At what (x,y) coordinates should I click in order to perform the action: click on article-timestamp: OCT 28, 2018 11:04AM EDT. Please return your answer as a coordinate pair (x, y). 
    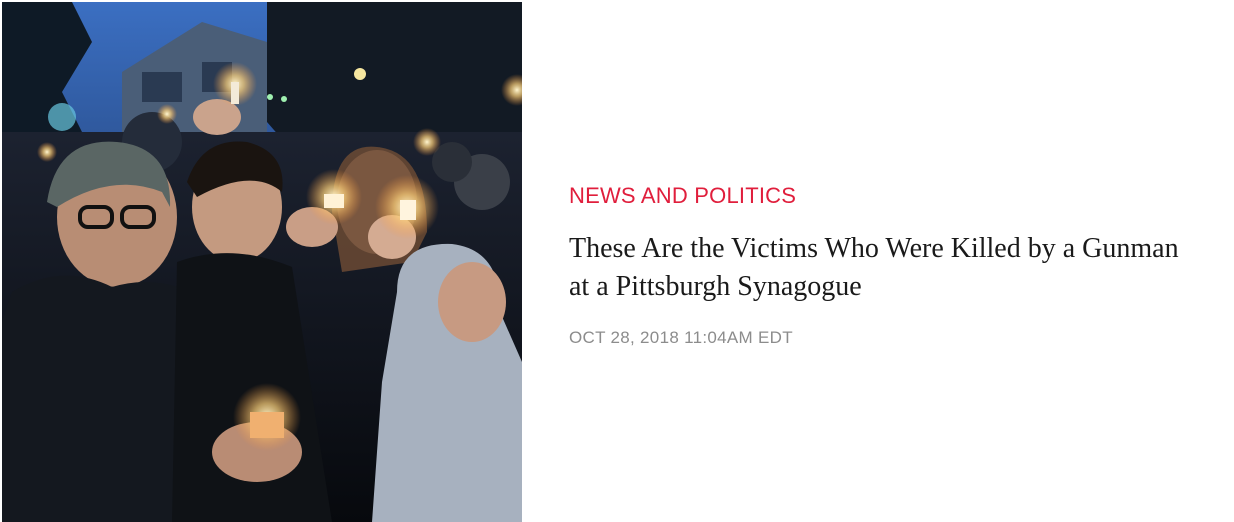
    Looking at the image, I should click on (681, 337).